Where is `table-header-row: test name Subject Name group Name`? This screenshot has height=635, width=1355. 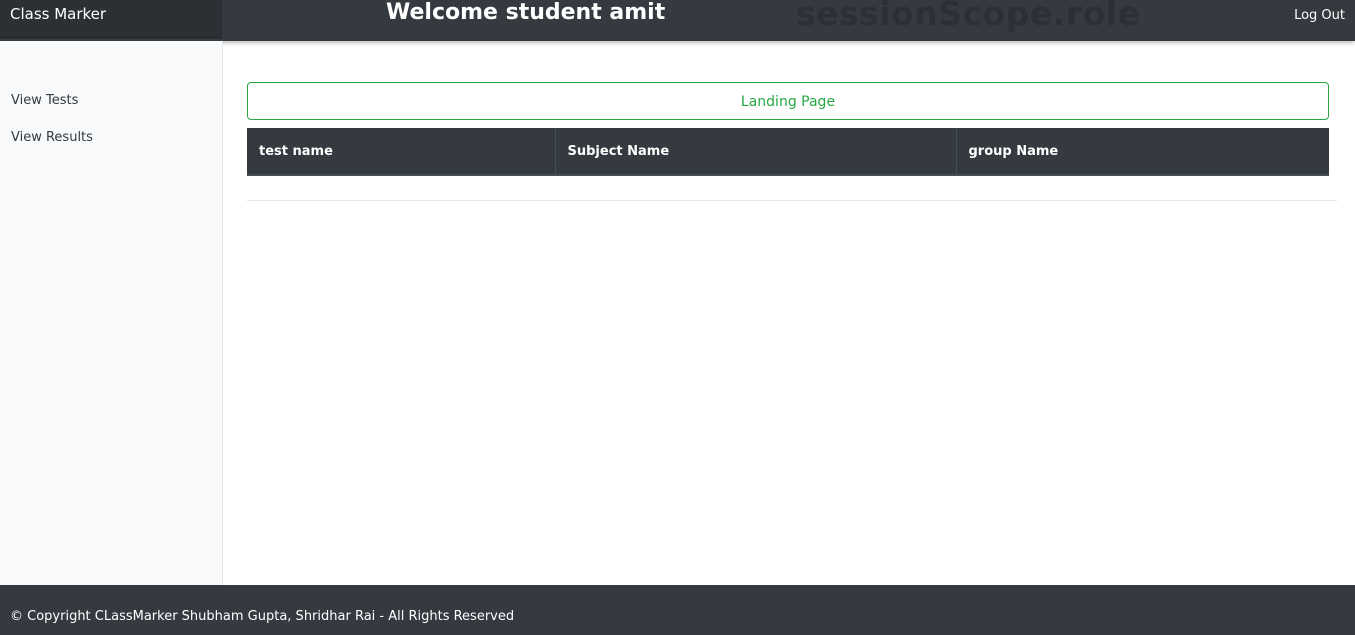
table-header-row: test name Subject Name group Name is located at coordinates (788, 152).